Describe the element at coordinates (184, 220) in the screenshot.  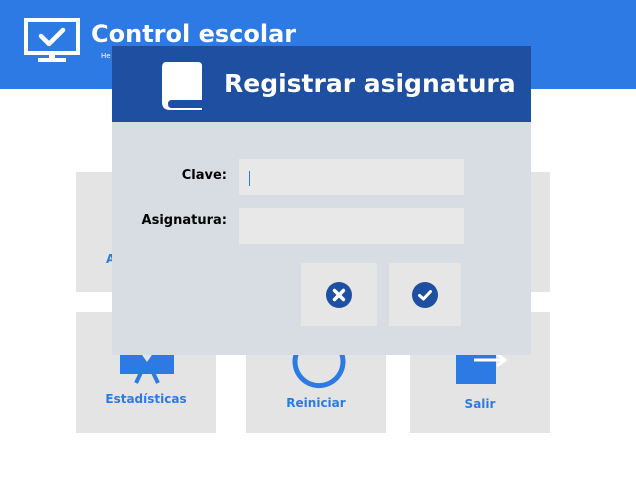
I see `asignatura-label: Asignatura:` at that location.